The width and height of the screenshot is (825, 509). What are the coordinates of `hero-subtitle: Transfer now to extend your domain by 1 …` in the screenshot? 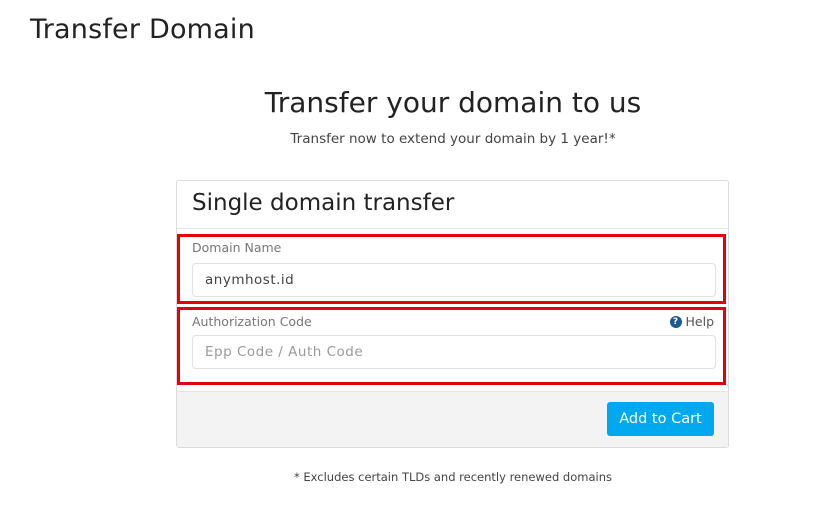 It's located at (453, 139).